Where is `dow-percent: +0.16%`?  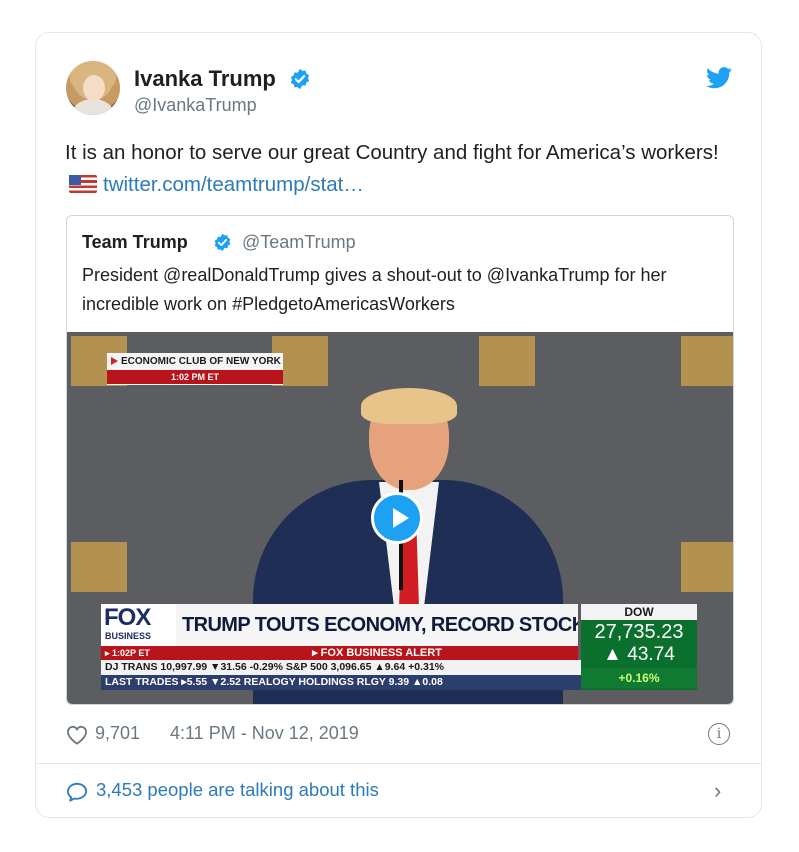
dow-percent: +0.16% is located at coordinates (639, 678).